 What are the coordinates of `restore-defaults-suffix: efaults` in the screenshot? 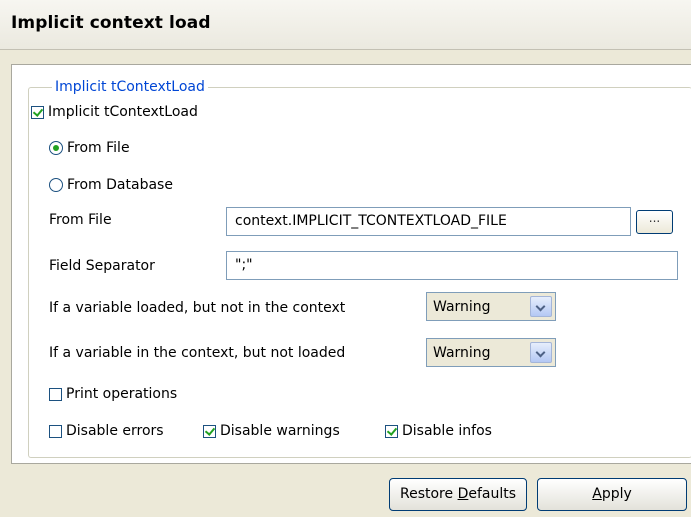 It's located at (492, 494).